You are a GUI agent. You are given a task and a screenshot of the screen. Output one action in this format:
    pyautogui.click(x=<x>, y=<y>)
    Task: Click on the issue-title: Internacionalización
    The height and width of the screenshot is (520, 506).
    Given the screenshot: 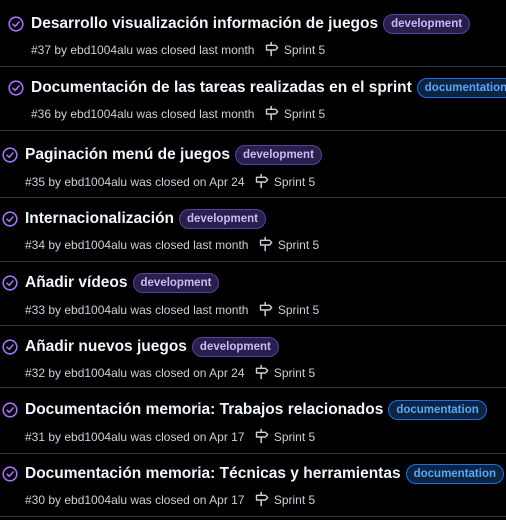 What is the action you would take?
    pyautogui.click(x=99, y=218)
    